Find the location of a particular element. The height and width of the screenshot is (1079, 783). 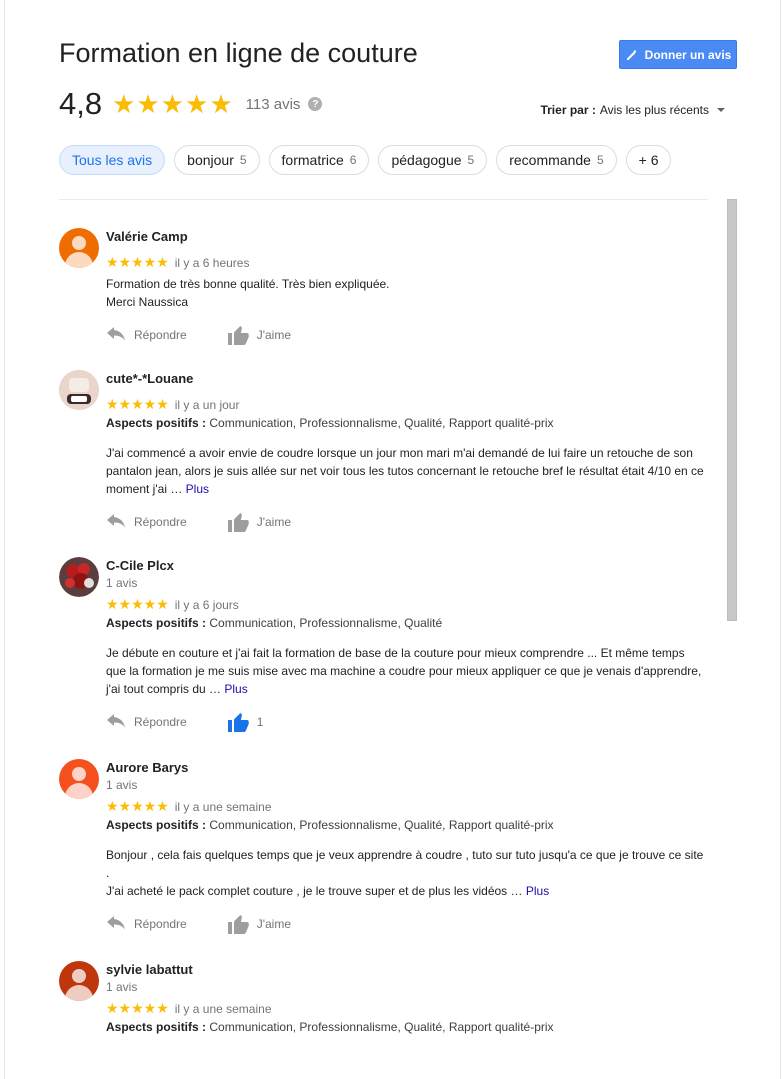

chip-label: pédagogue is located at coordinates (426, 160).